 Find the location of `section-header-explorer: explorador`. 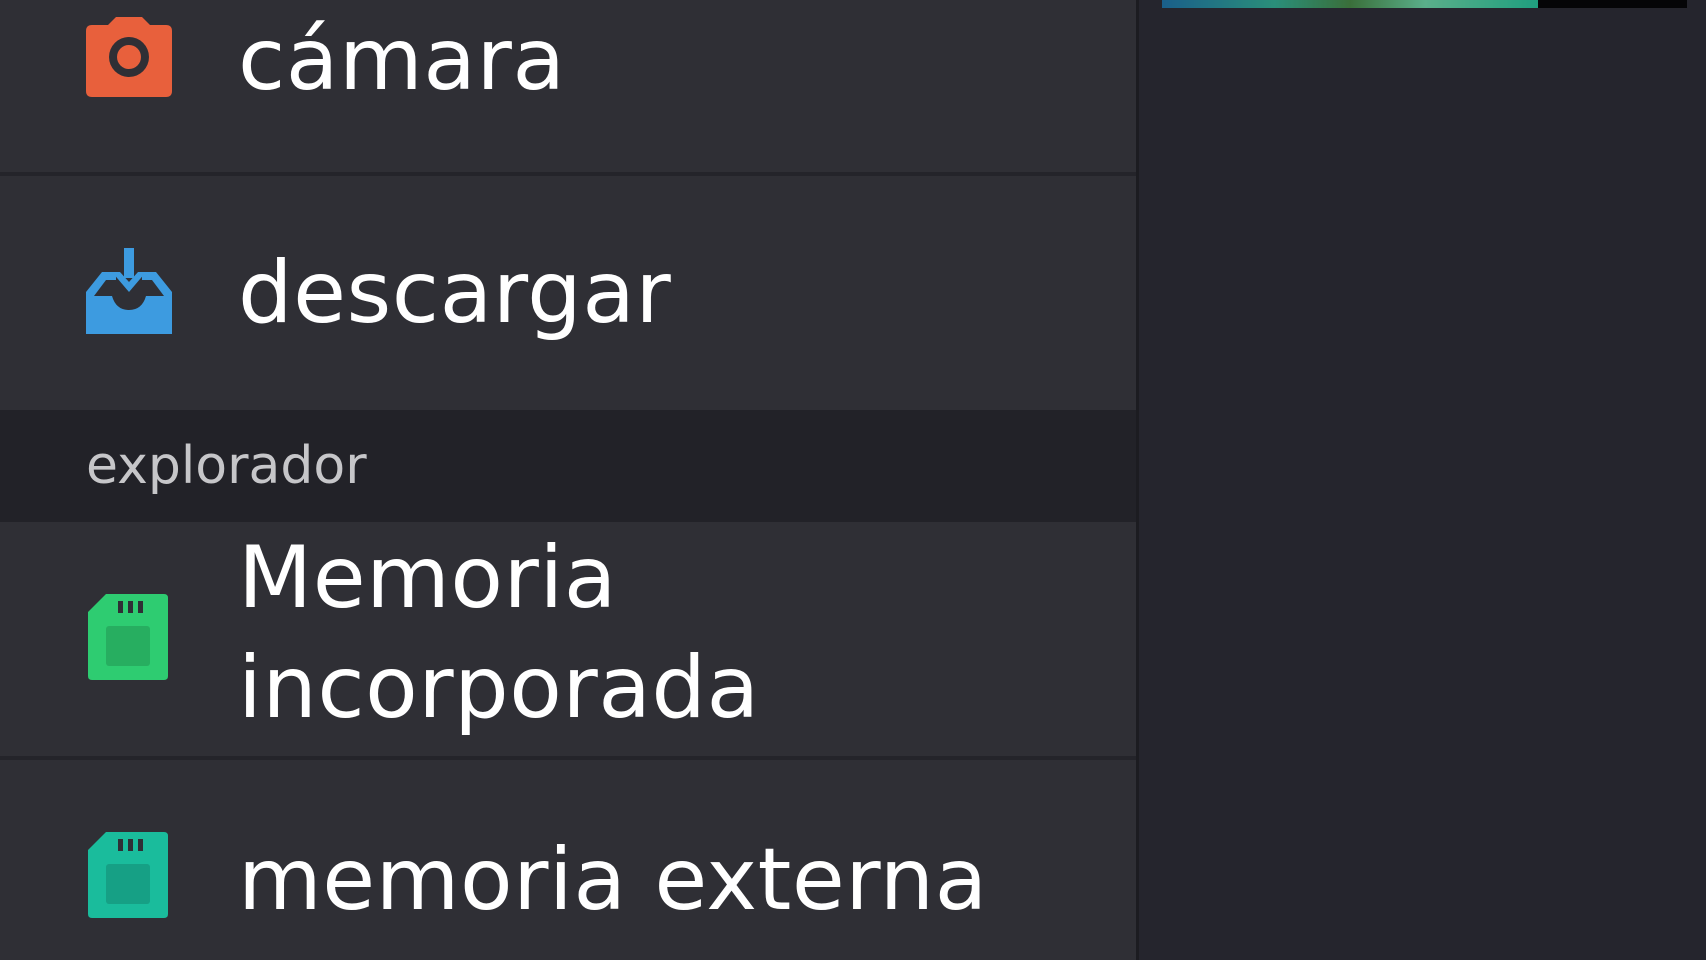

section-header-explorer: explorador is located at coordinates (568, 466).